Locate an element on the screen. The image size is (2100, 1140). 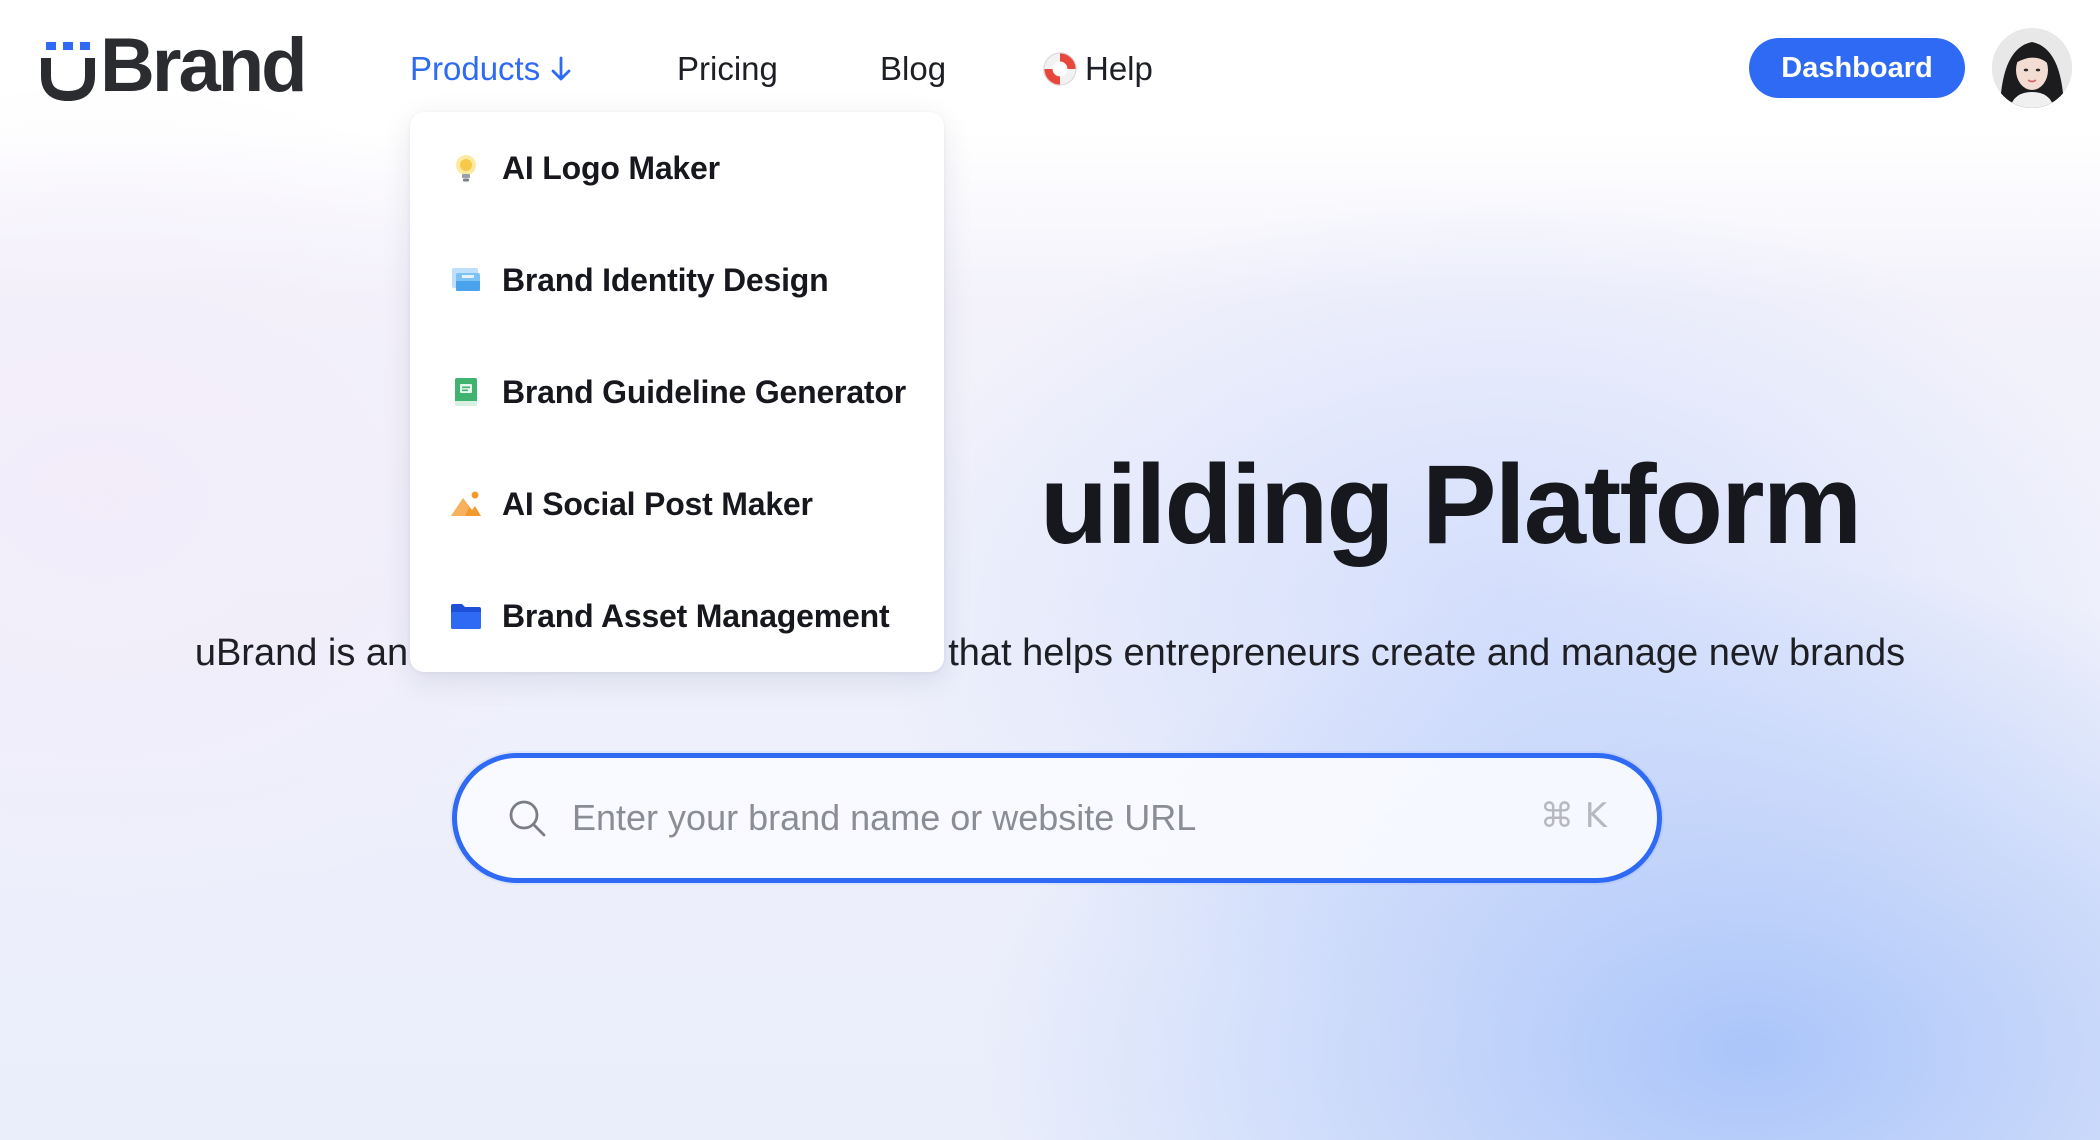
menu-item-brand-identity-design: Brand Identity Design is located at coordinates (677, 280).